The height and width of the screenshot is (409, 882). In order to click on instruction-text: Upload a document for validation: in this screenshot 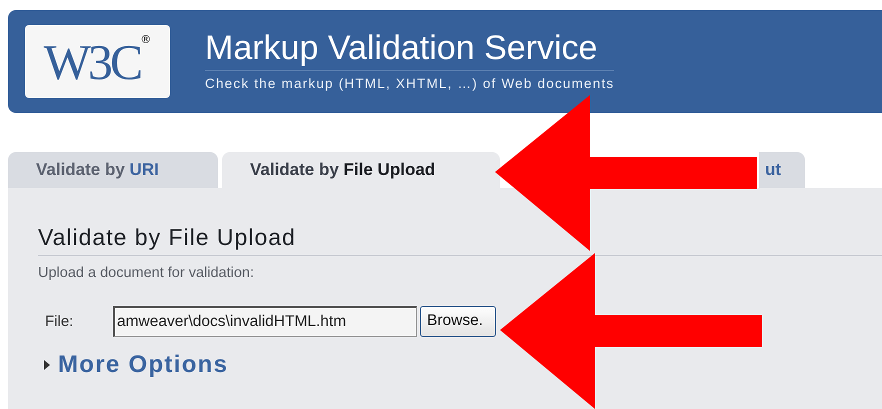, I will do `click(147, 273)`.